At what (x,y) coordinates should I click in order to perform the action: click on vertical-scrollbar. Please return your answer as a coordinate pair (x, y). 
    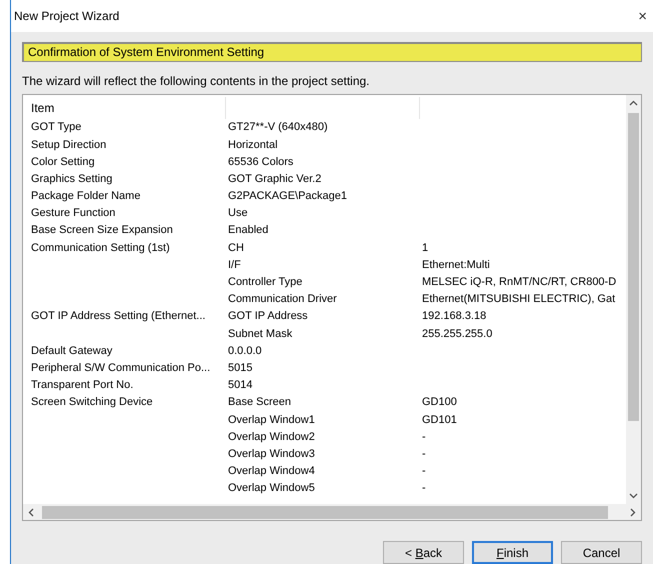
    Looking at the image, I should click on (633, 299).